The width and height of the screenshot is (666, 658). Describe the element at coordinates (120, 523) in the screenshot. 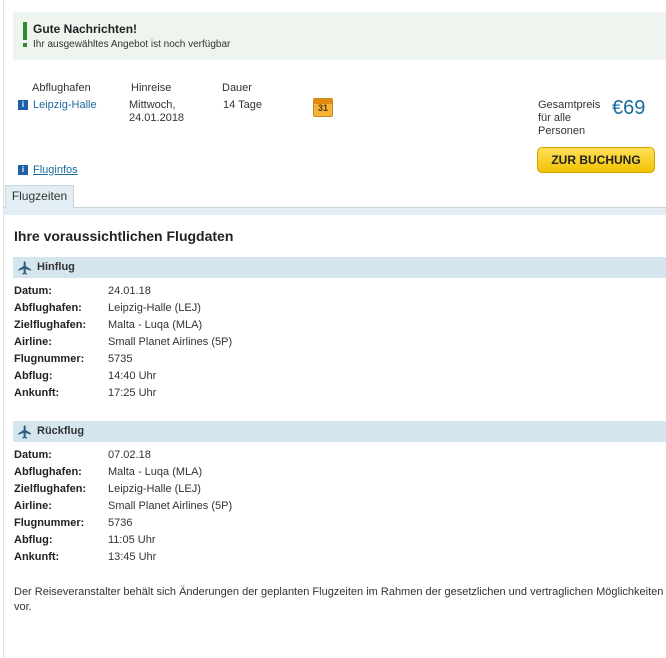

I see `detail-value: 5736` at that location.